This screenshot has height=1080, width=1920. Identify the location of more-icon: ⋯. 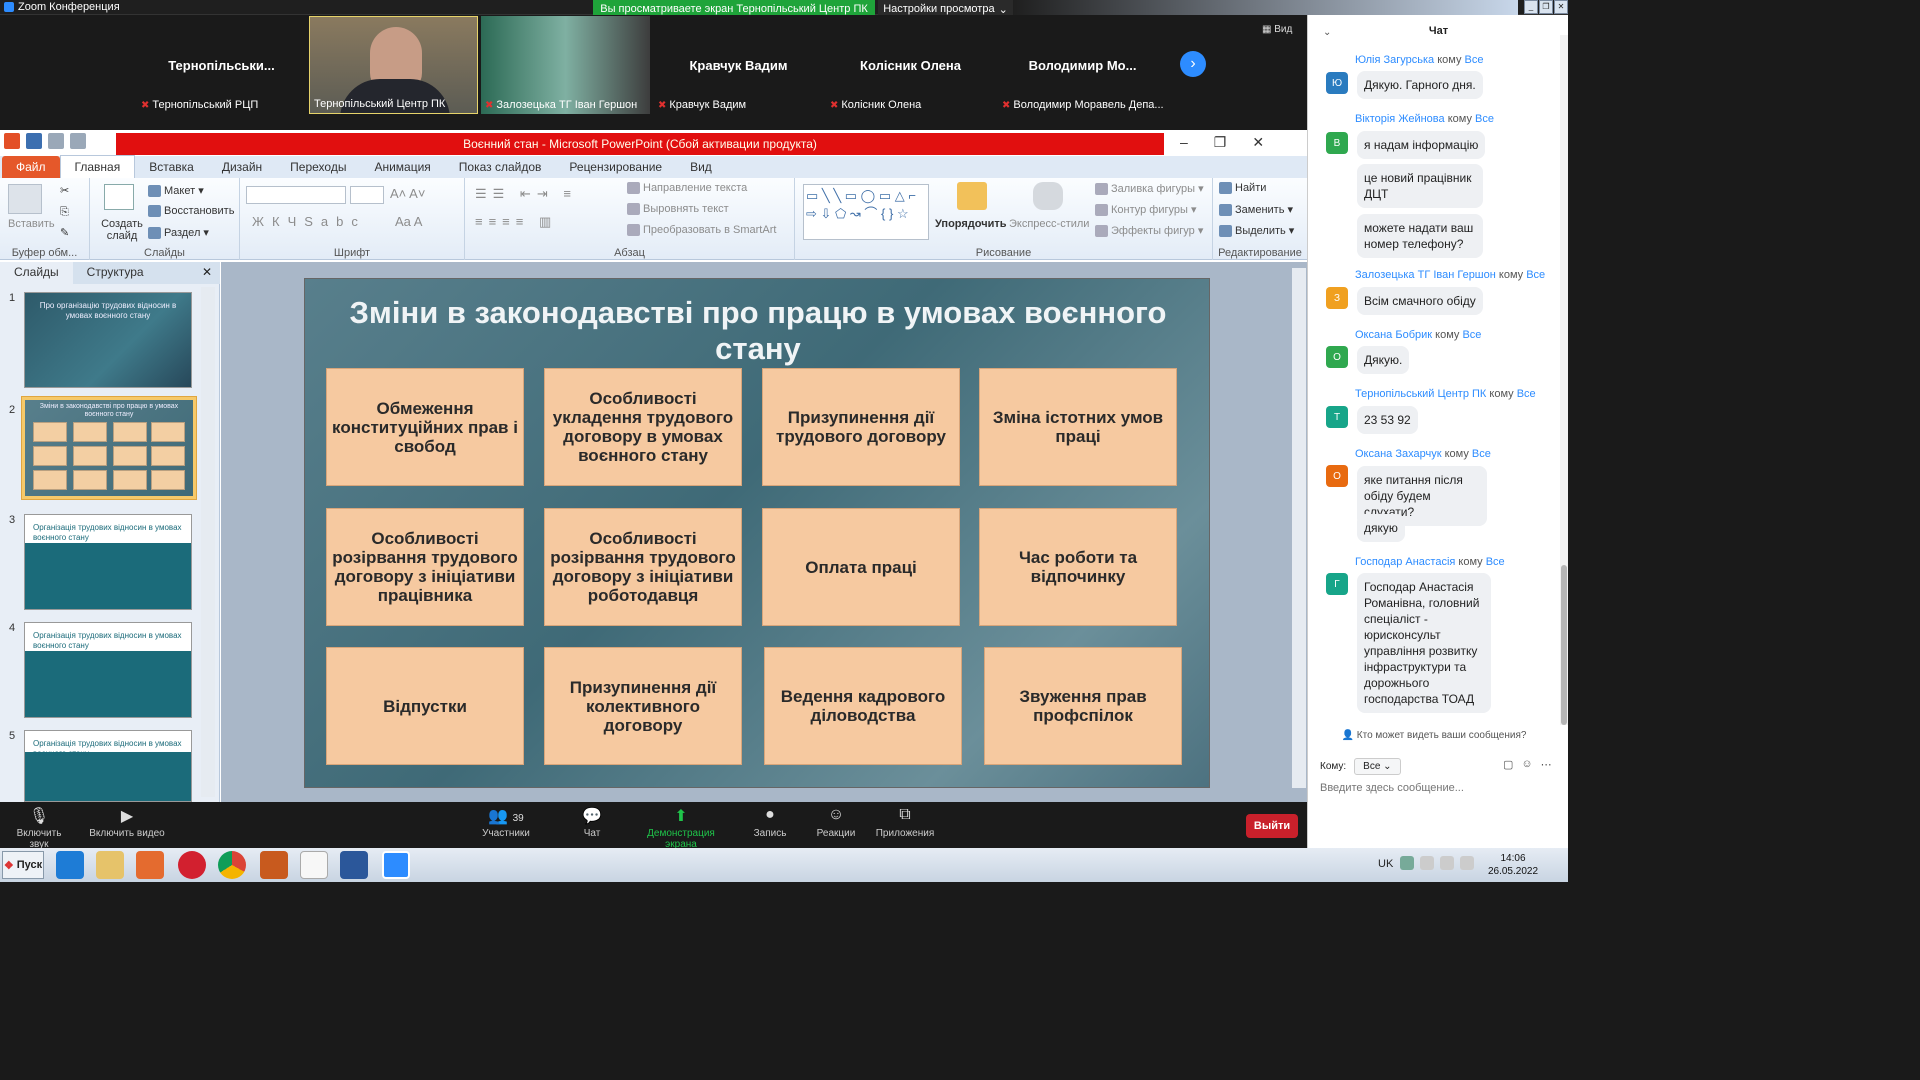
(1546, 764).